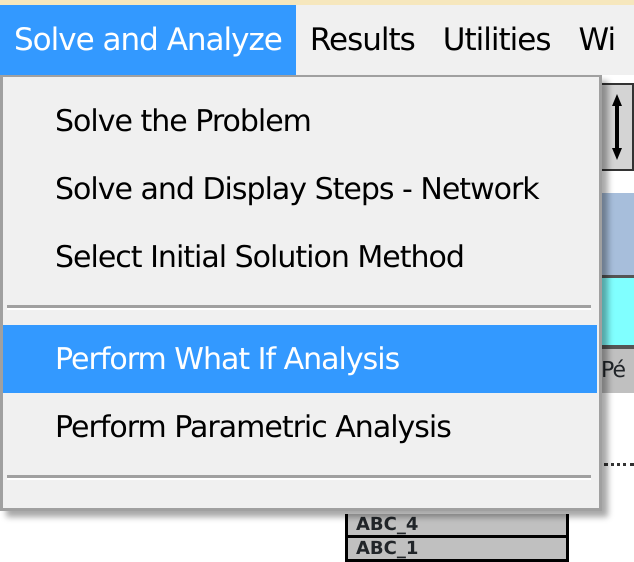 This screenshot has width=634, height=562. I want to click on menu-item: Results, so click(362, 40).